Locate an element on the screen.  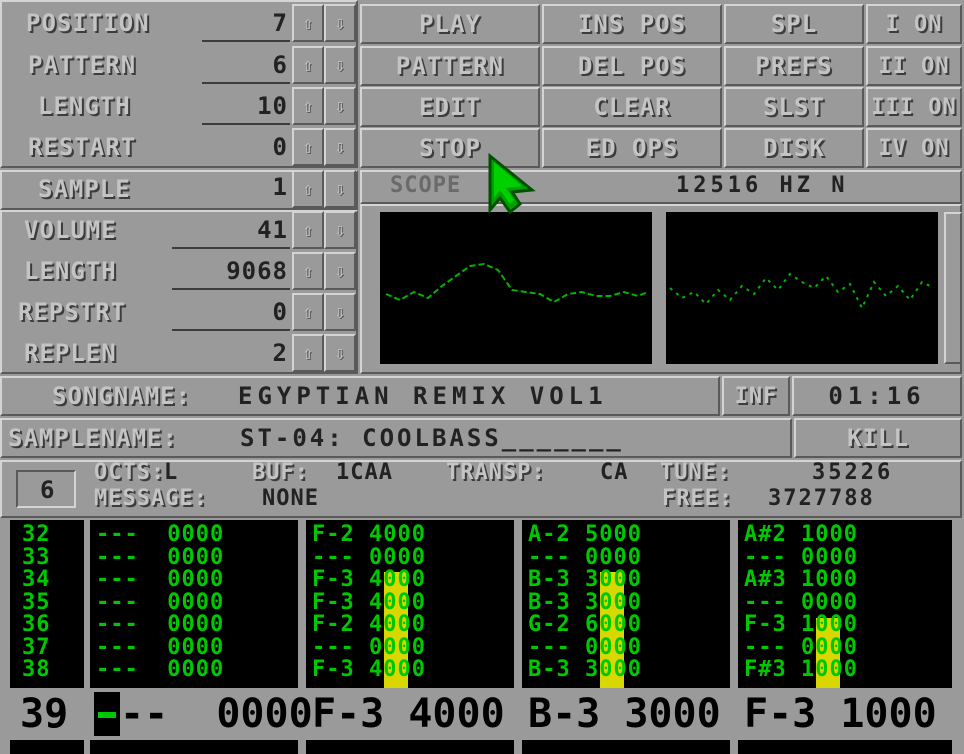
restart-field: 0 is located at coordinates (246, 149).